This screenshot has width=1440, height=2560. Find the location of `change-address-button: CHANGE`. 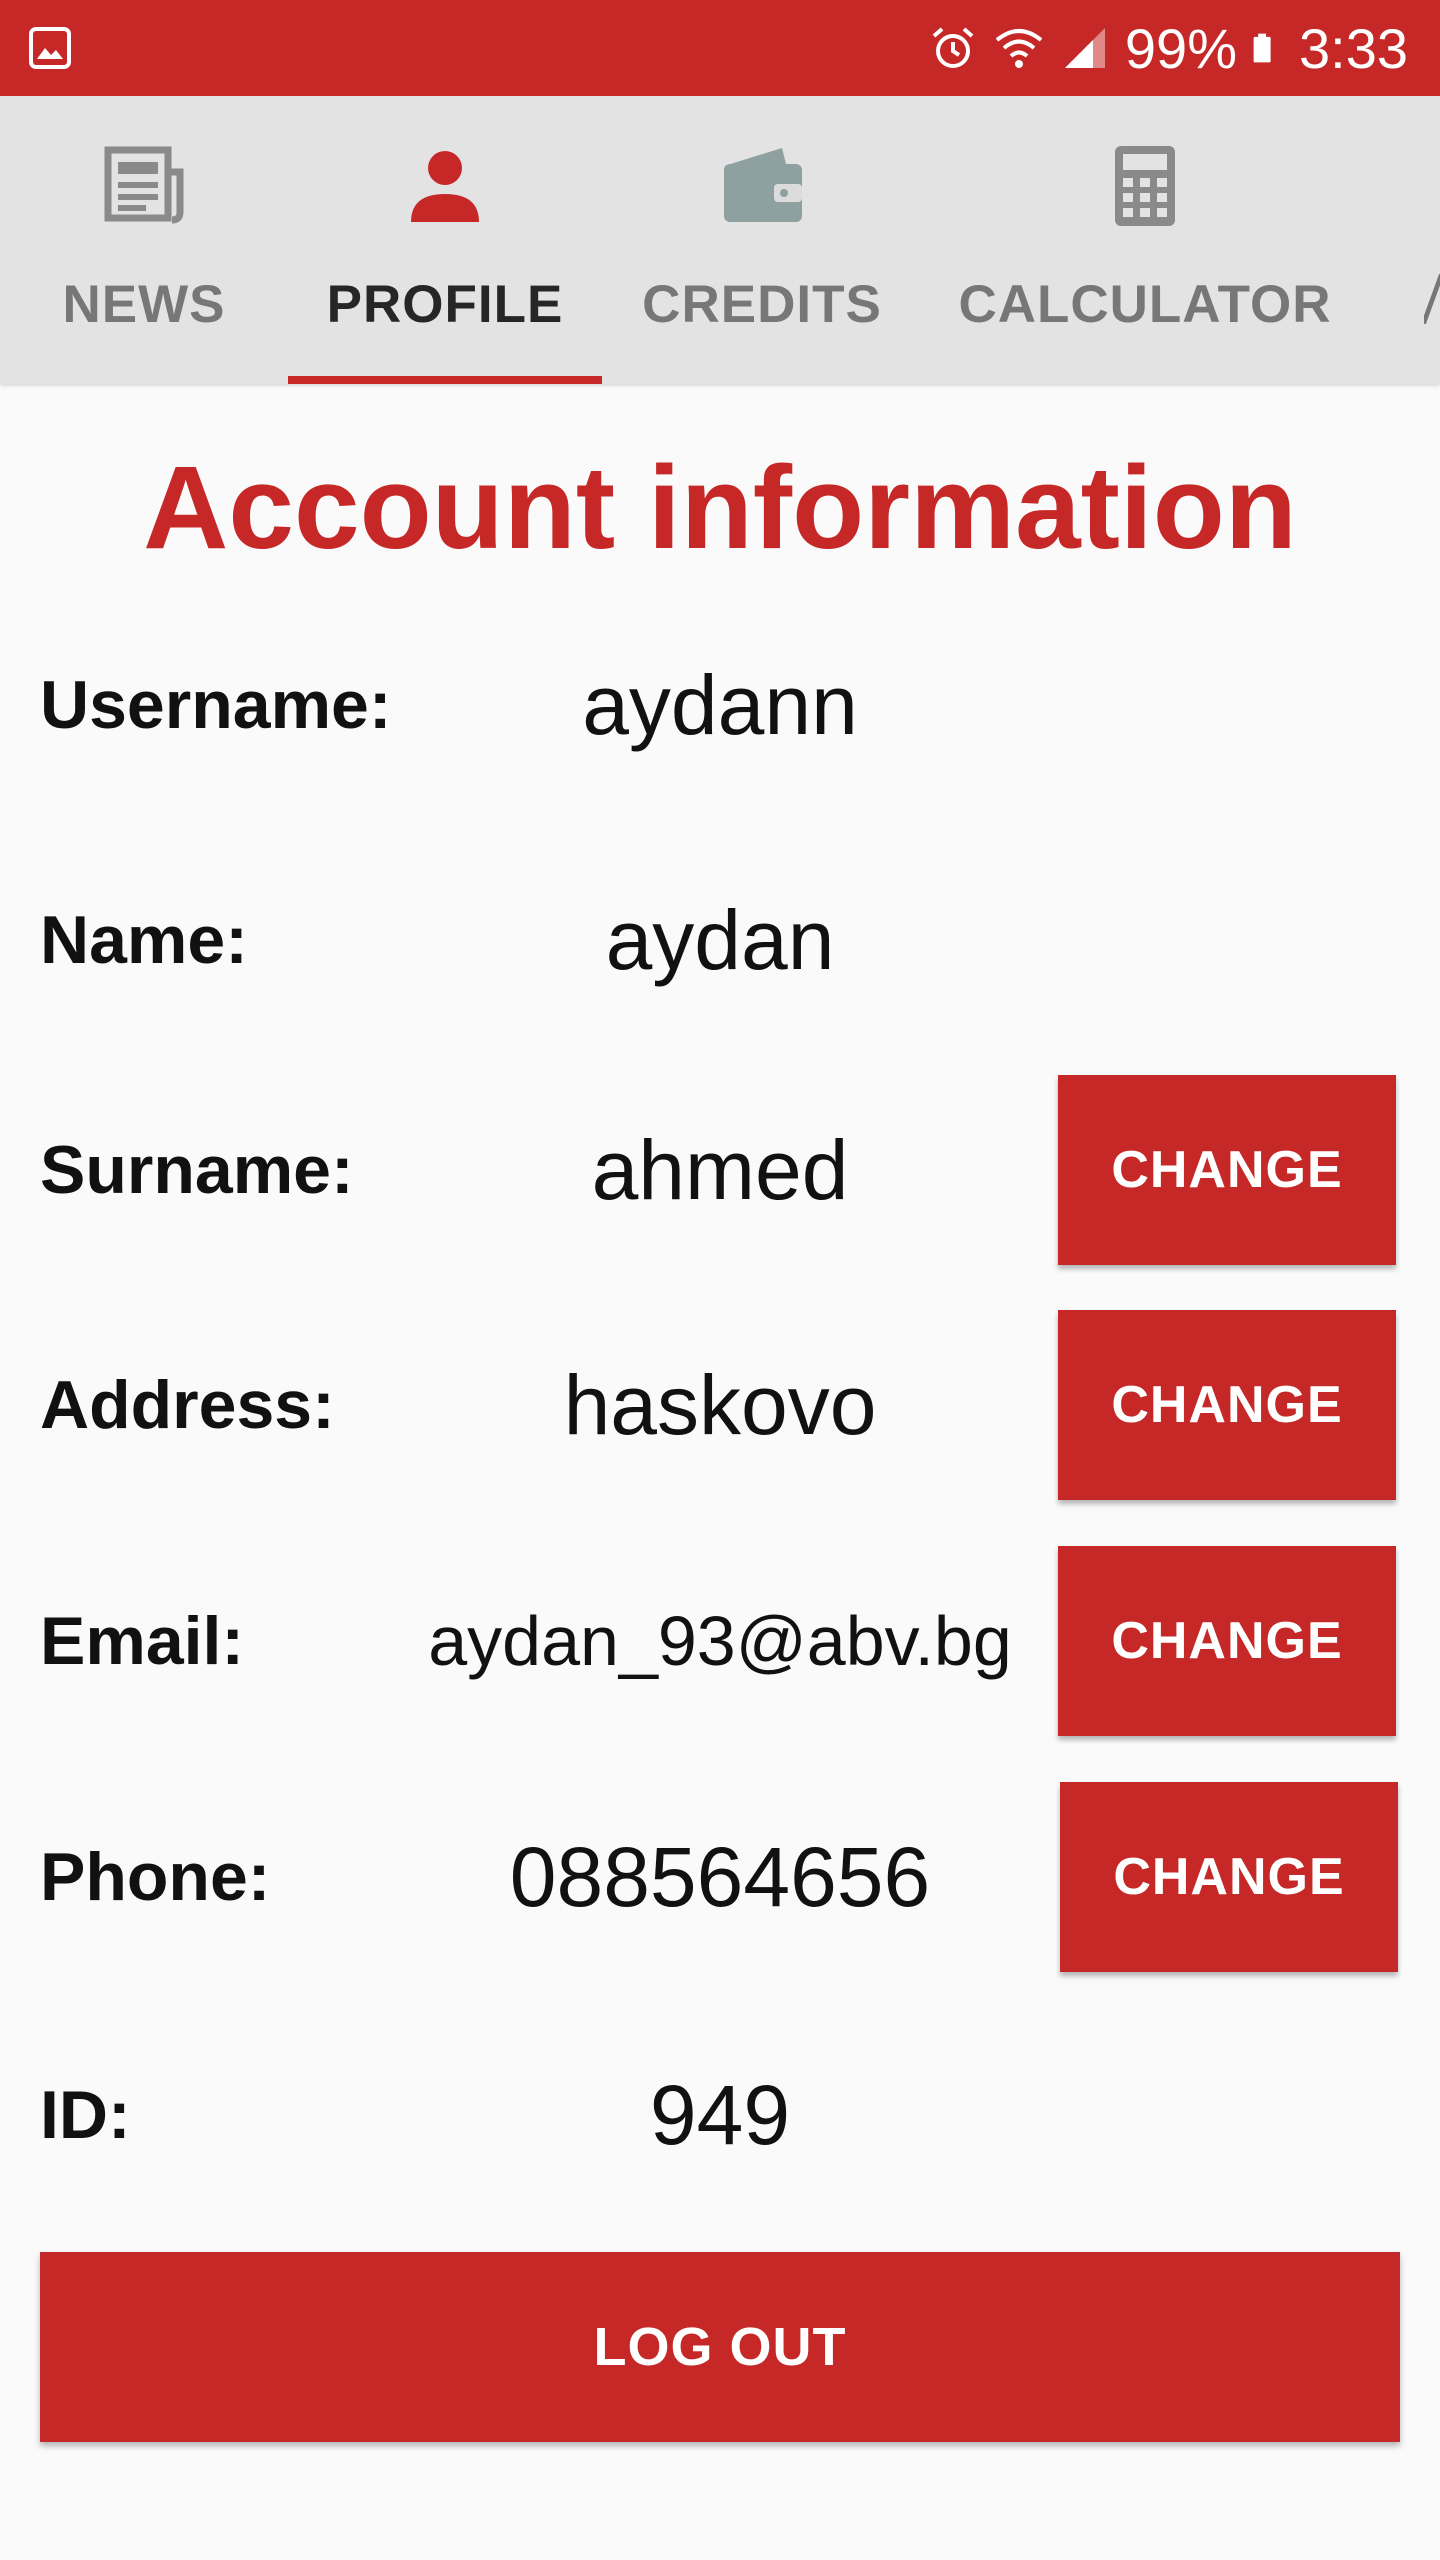

change-address-button: CHANGE is located at coordinates (1227, 1405).